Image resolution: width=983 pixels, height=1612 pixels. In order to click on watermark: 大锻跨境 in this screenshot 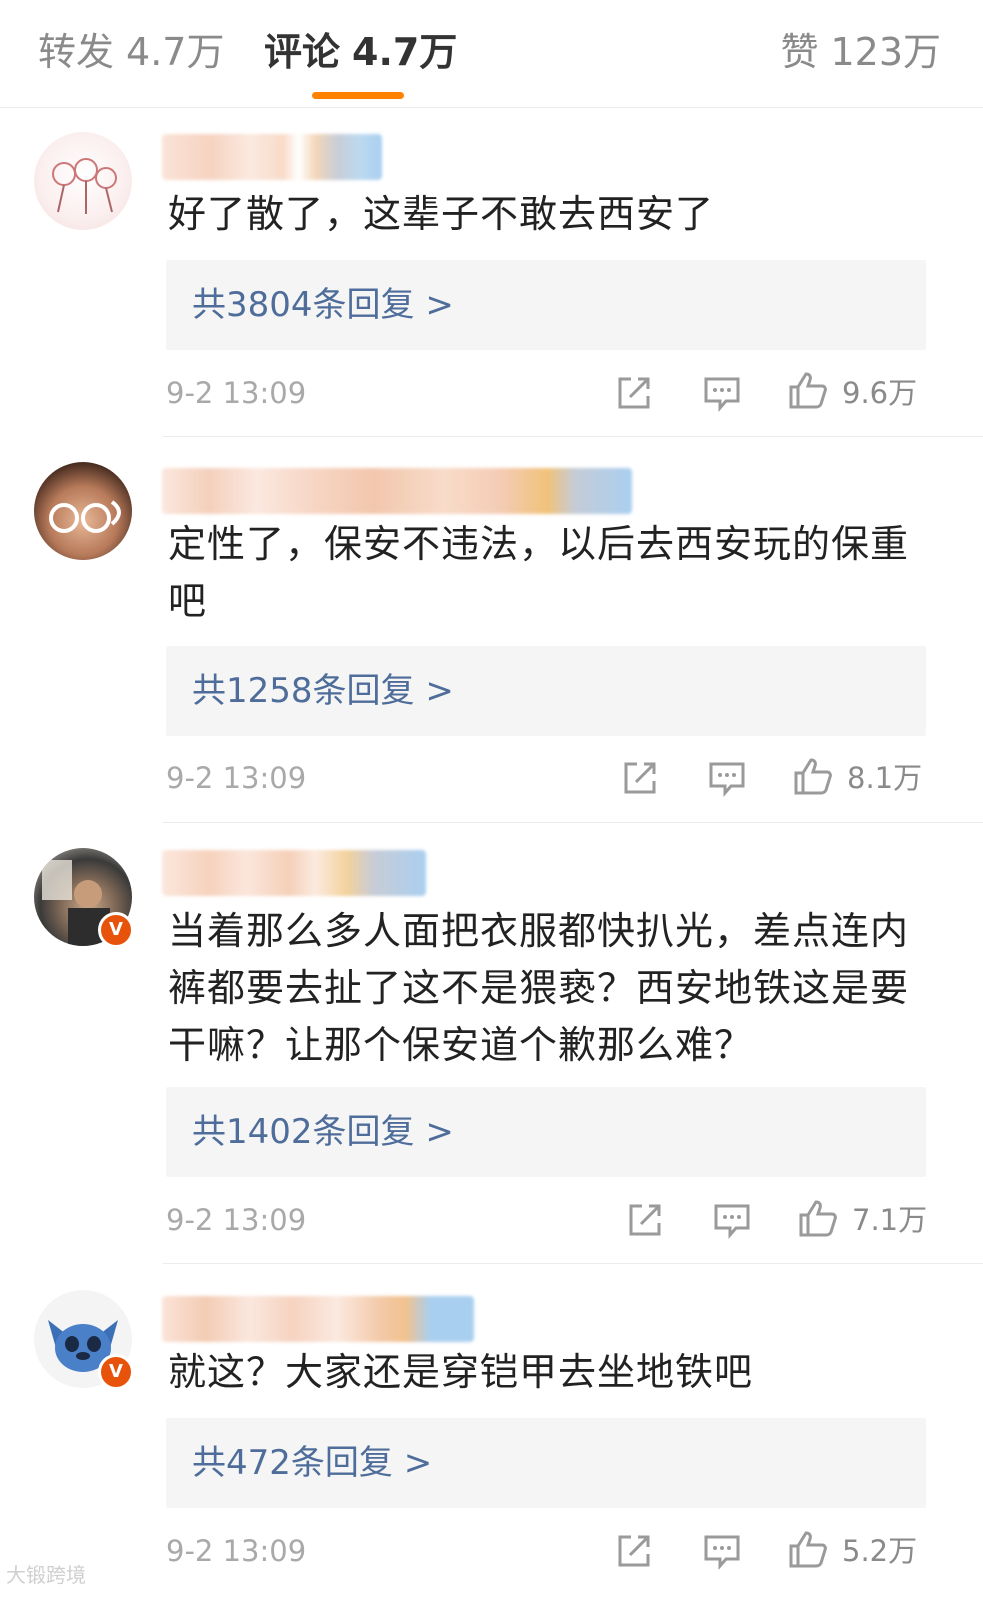, I will do `click(46, 1575)`.